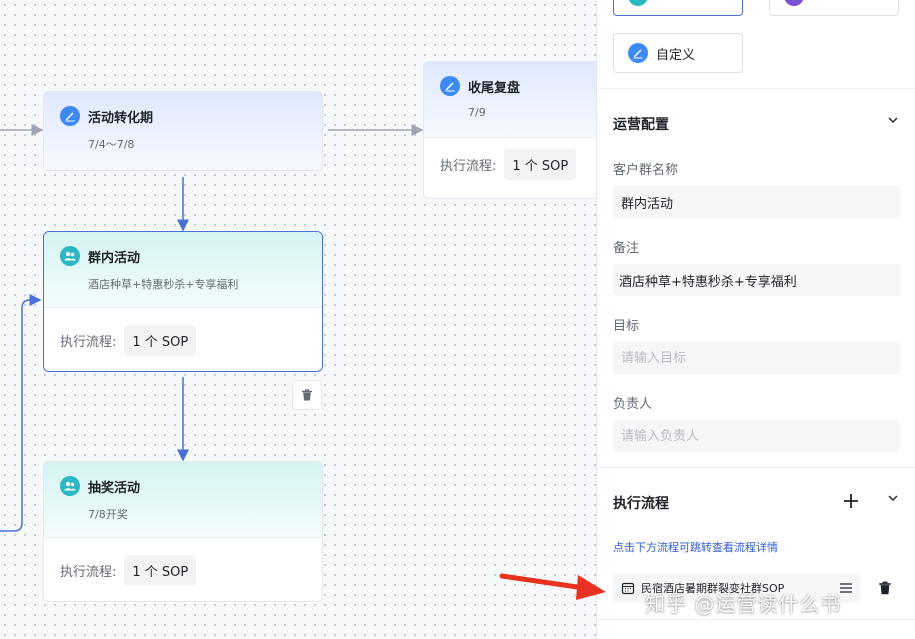 This screenshot has width=915, height=639. Describe the element at coordinates (114, 258) in the screenshot. I see `node-title: 群内活动` at that location.